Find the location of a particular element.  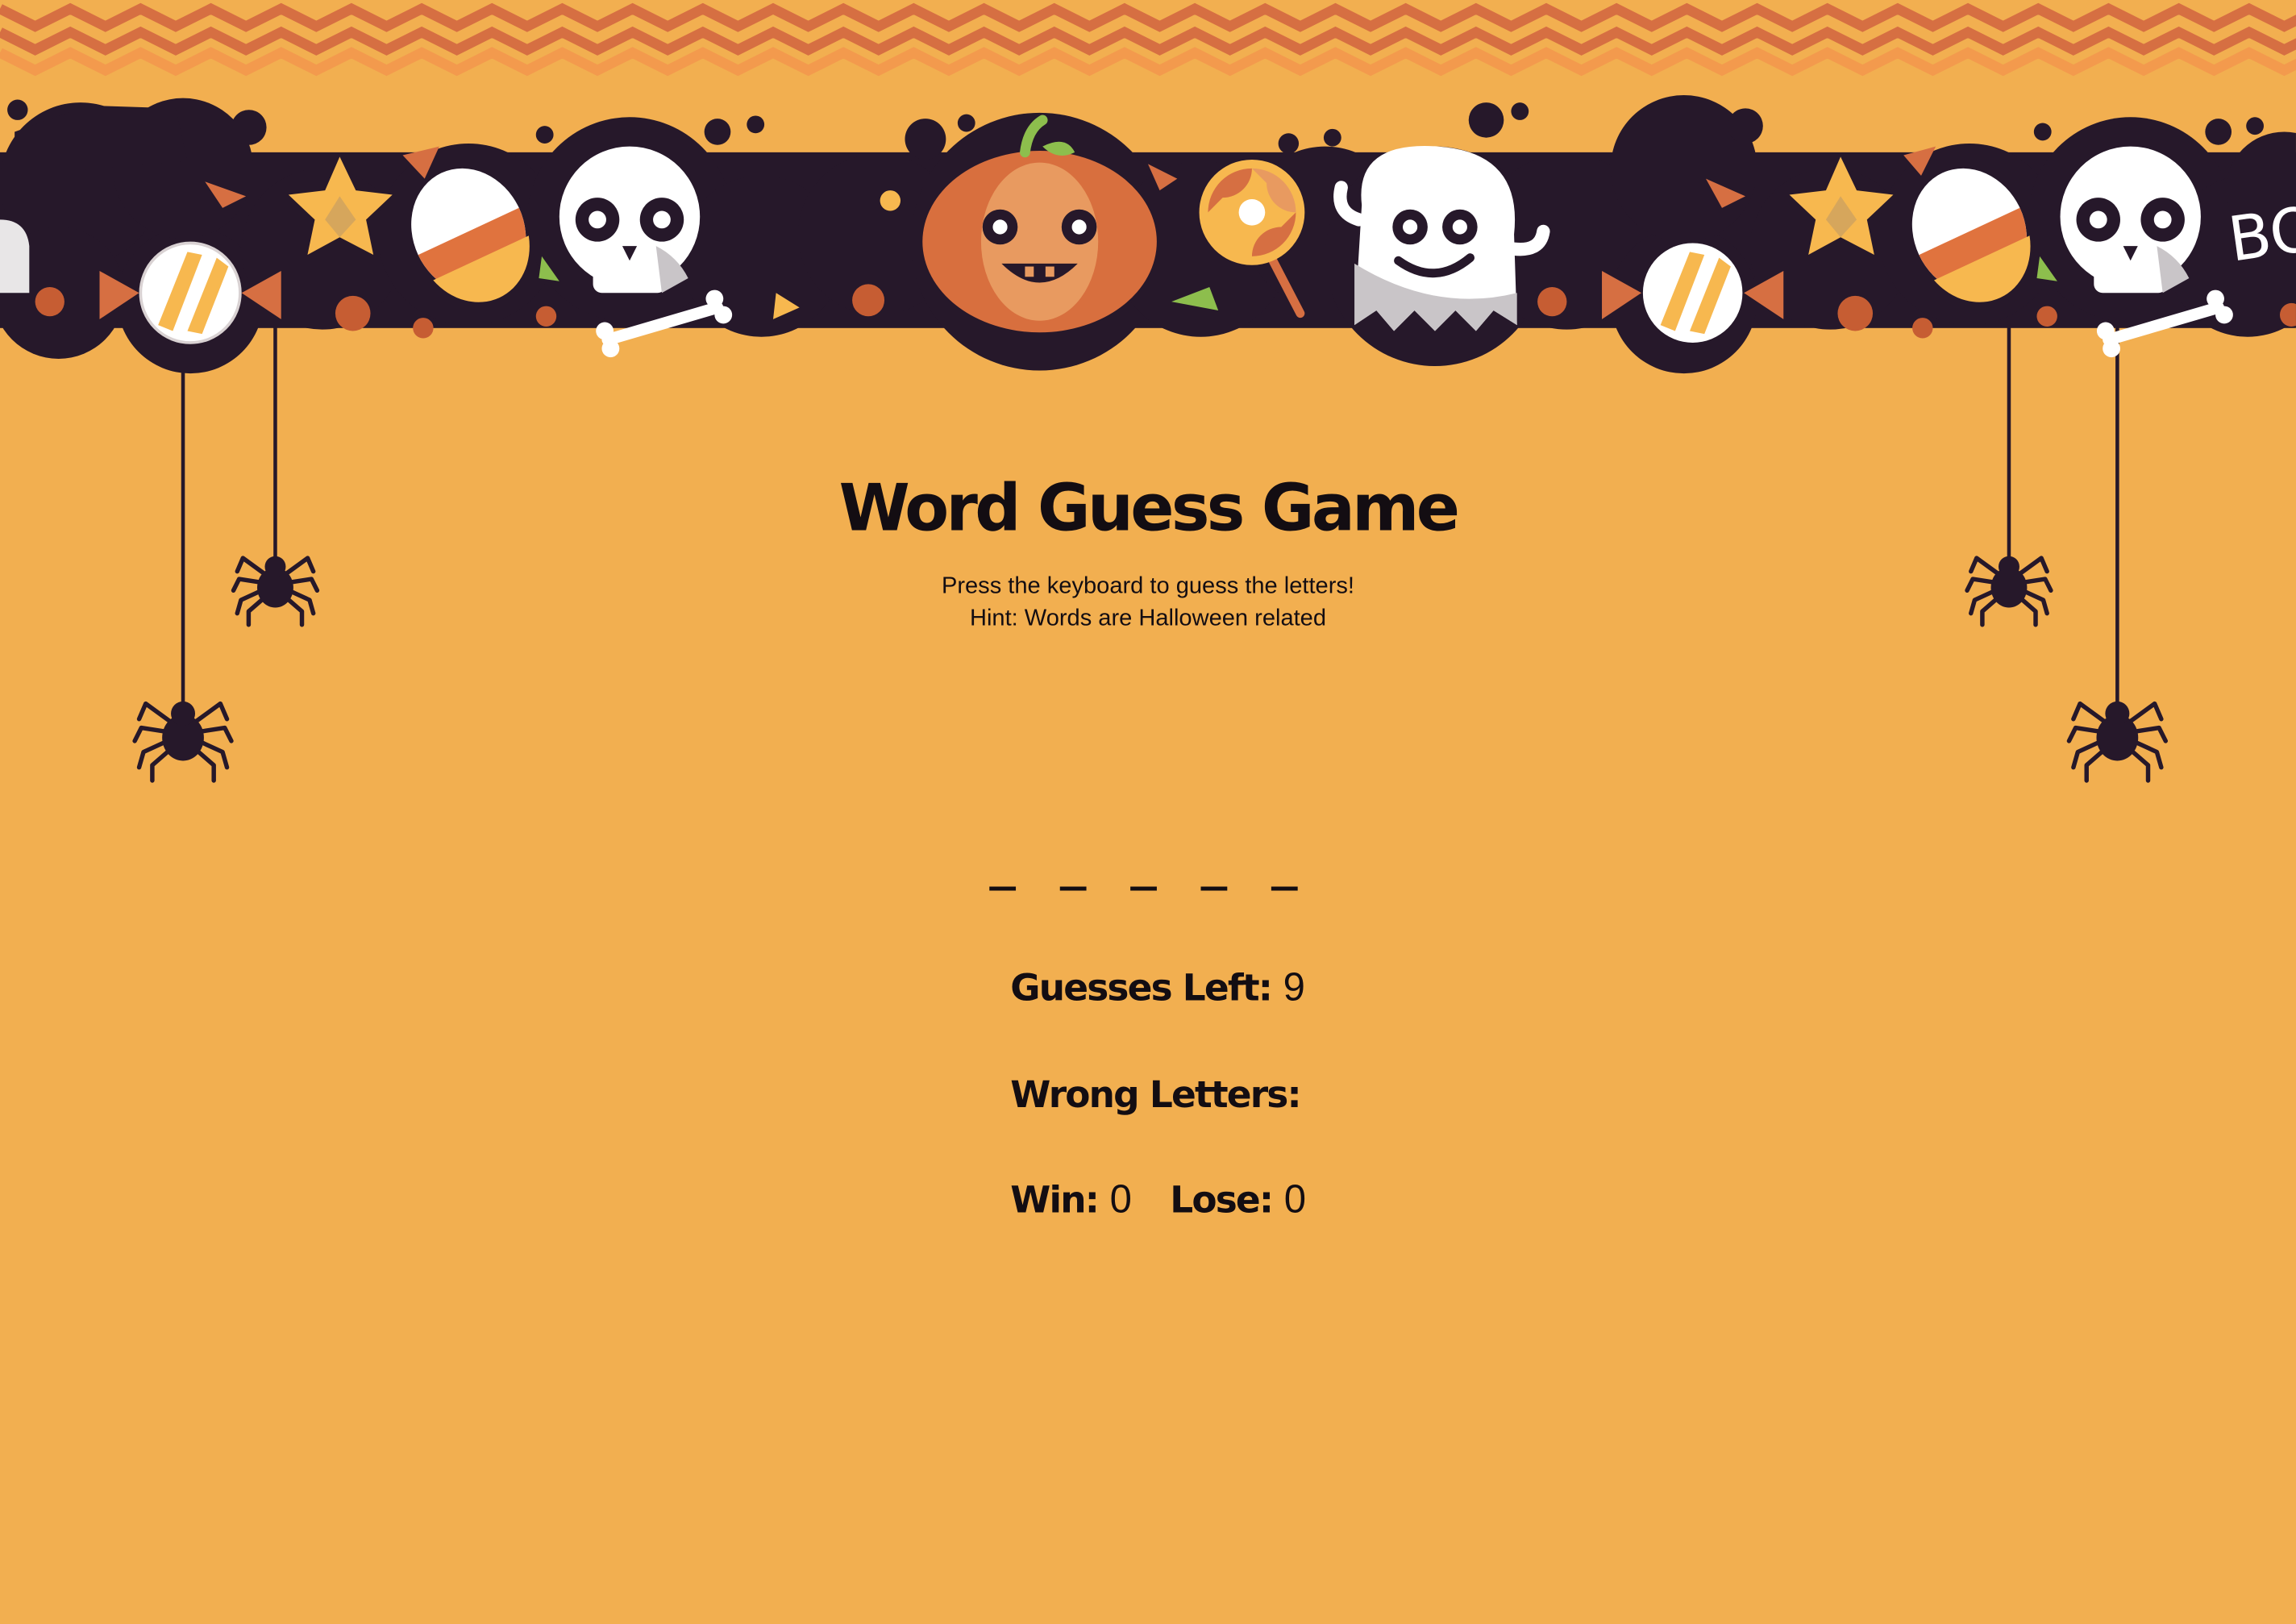

win-label: Win: is located at coordinates (1055, 1200).